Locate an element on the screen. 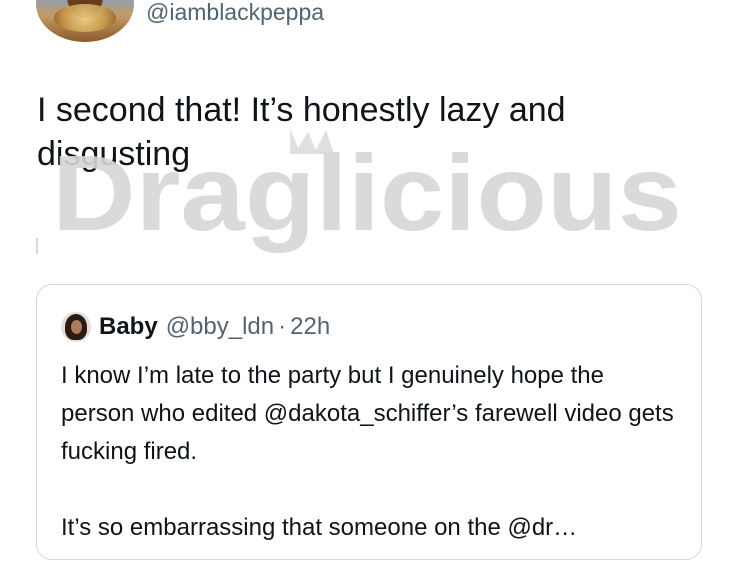 This screenshot has width=739, height=576. quoted-author-avatar is located at coordinates (76, 327).